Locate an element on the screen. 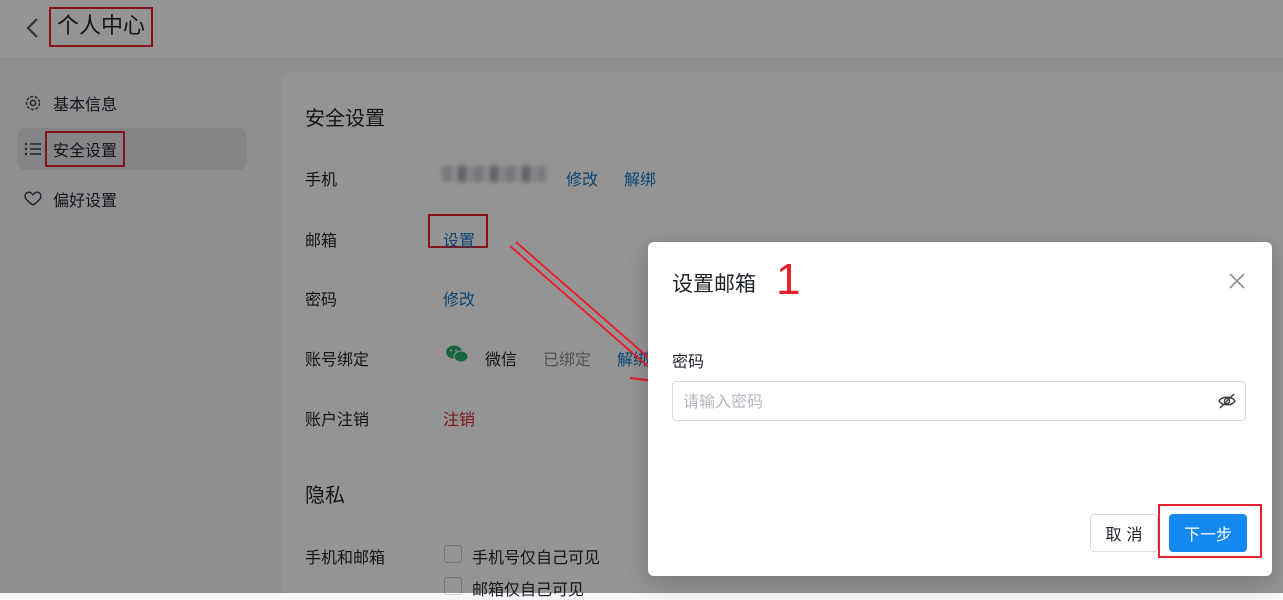 This screenshot has height=600, width=1283. password-field is located at coordinates (959, 401).